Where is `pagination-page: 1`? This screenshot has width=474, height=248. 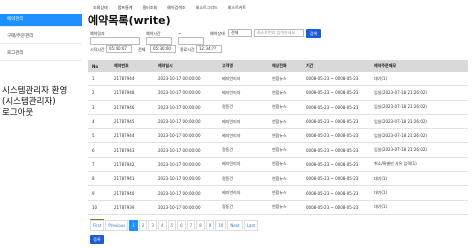
pagination-page: 1 is located at coordinates (133, 225).